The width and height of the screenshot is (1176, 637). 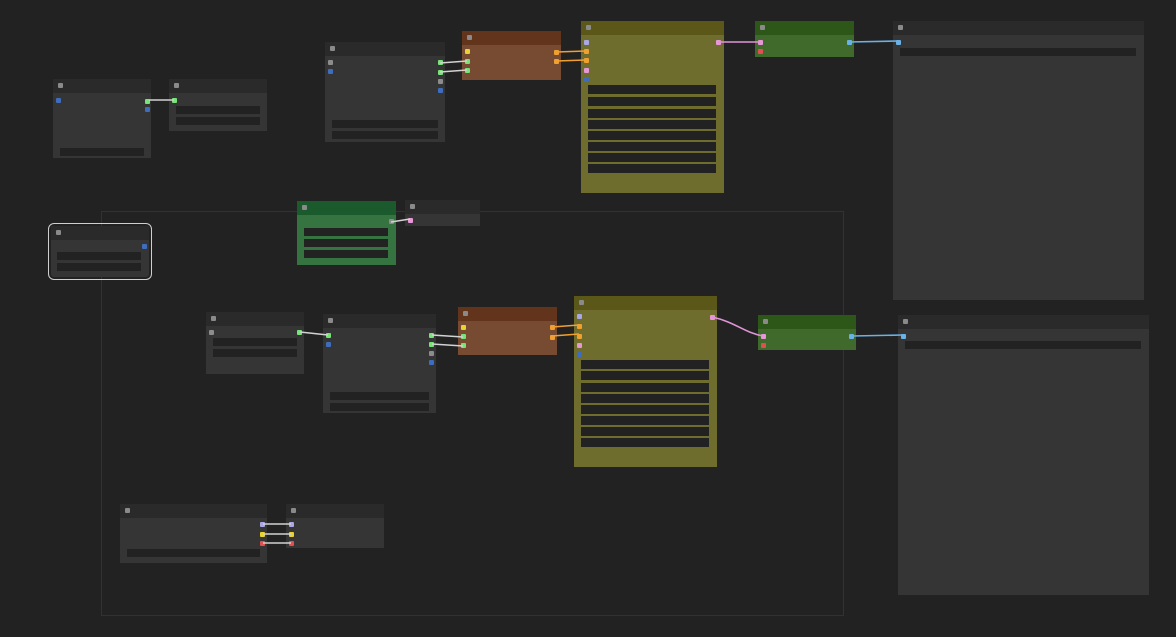 I want to click on reroute-node, so click(x=442, y=213).